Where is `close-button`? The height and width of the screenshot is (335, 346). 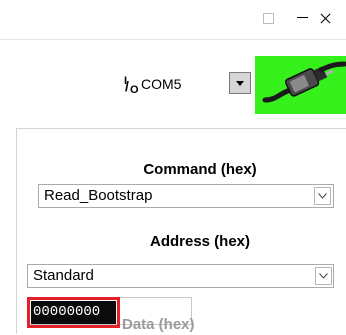
close-button is located at coordinates (331, 18).